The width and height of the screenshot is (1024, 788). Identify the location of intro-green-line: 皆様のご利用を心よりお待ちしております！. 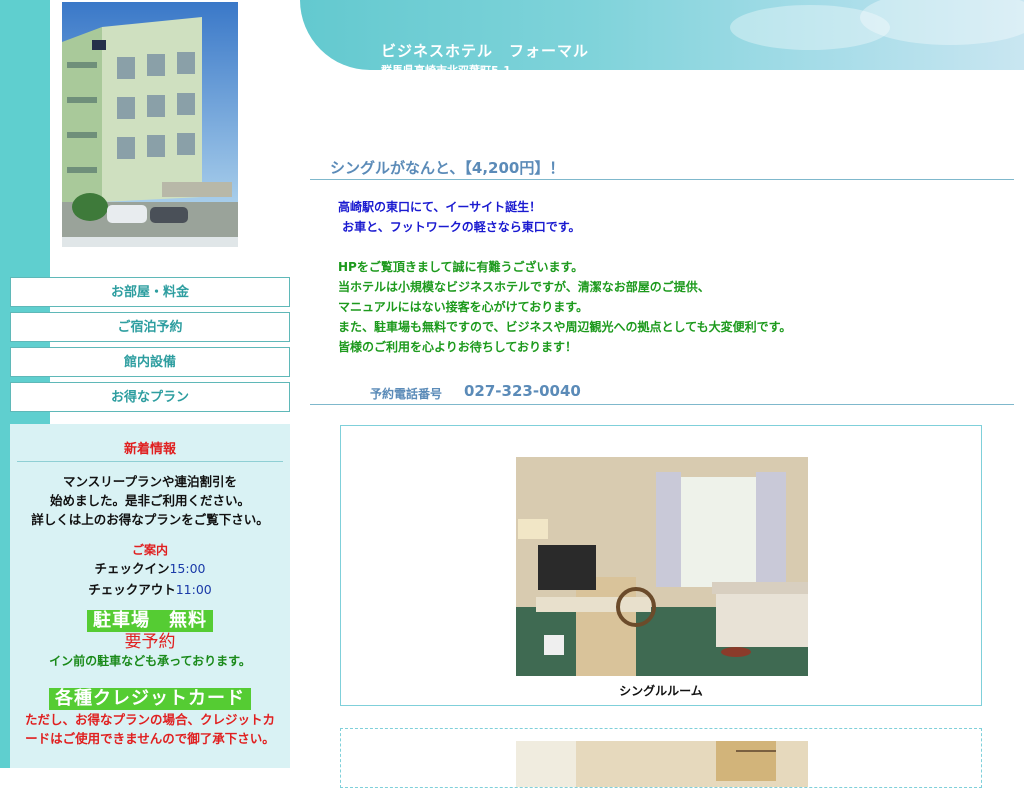
(458, 347).